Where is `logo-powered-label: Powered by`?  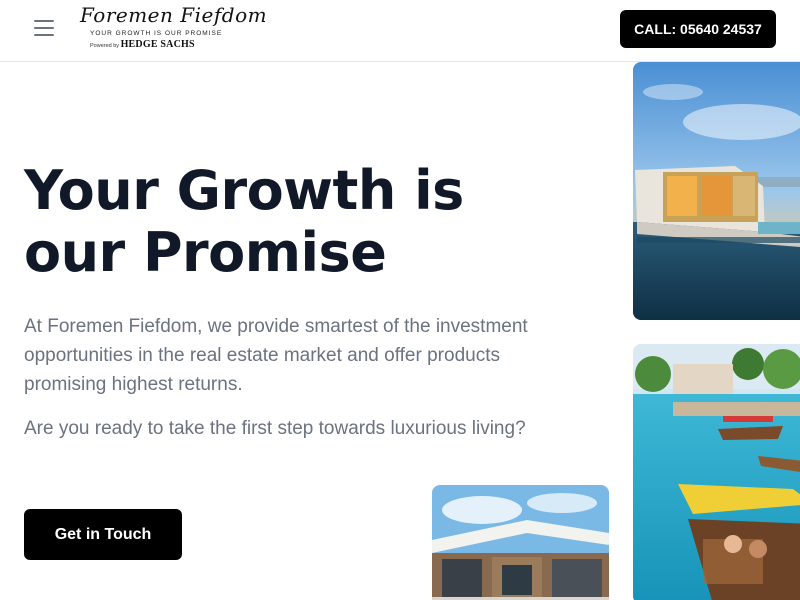
logo-powered-label: Powered by is located at coordinates (105, 46).